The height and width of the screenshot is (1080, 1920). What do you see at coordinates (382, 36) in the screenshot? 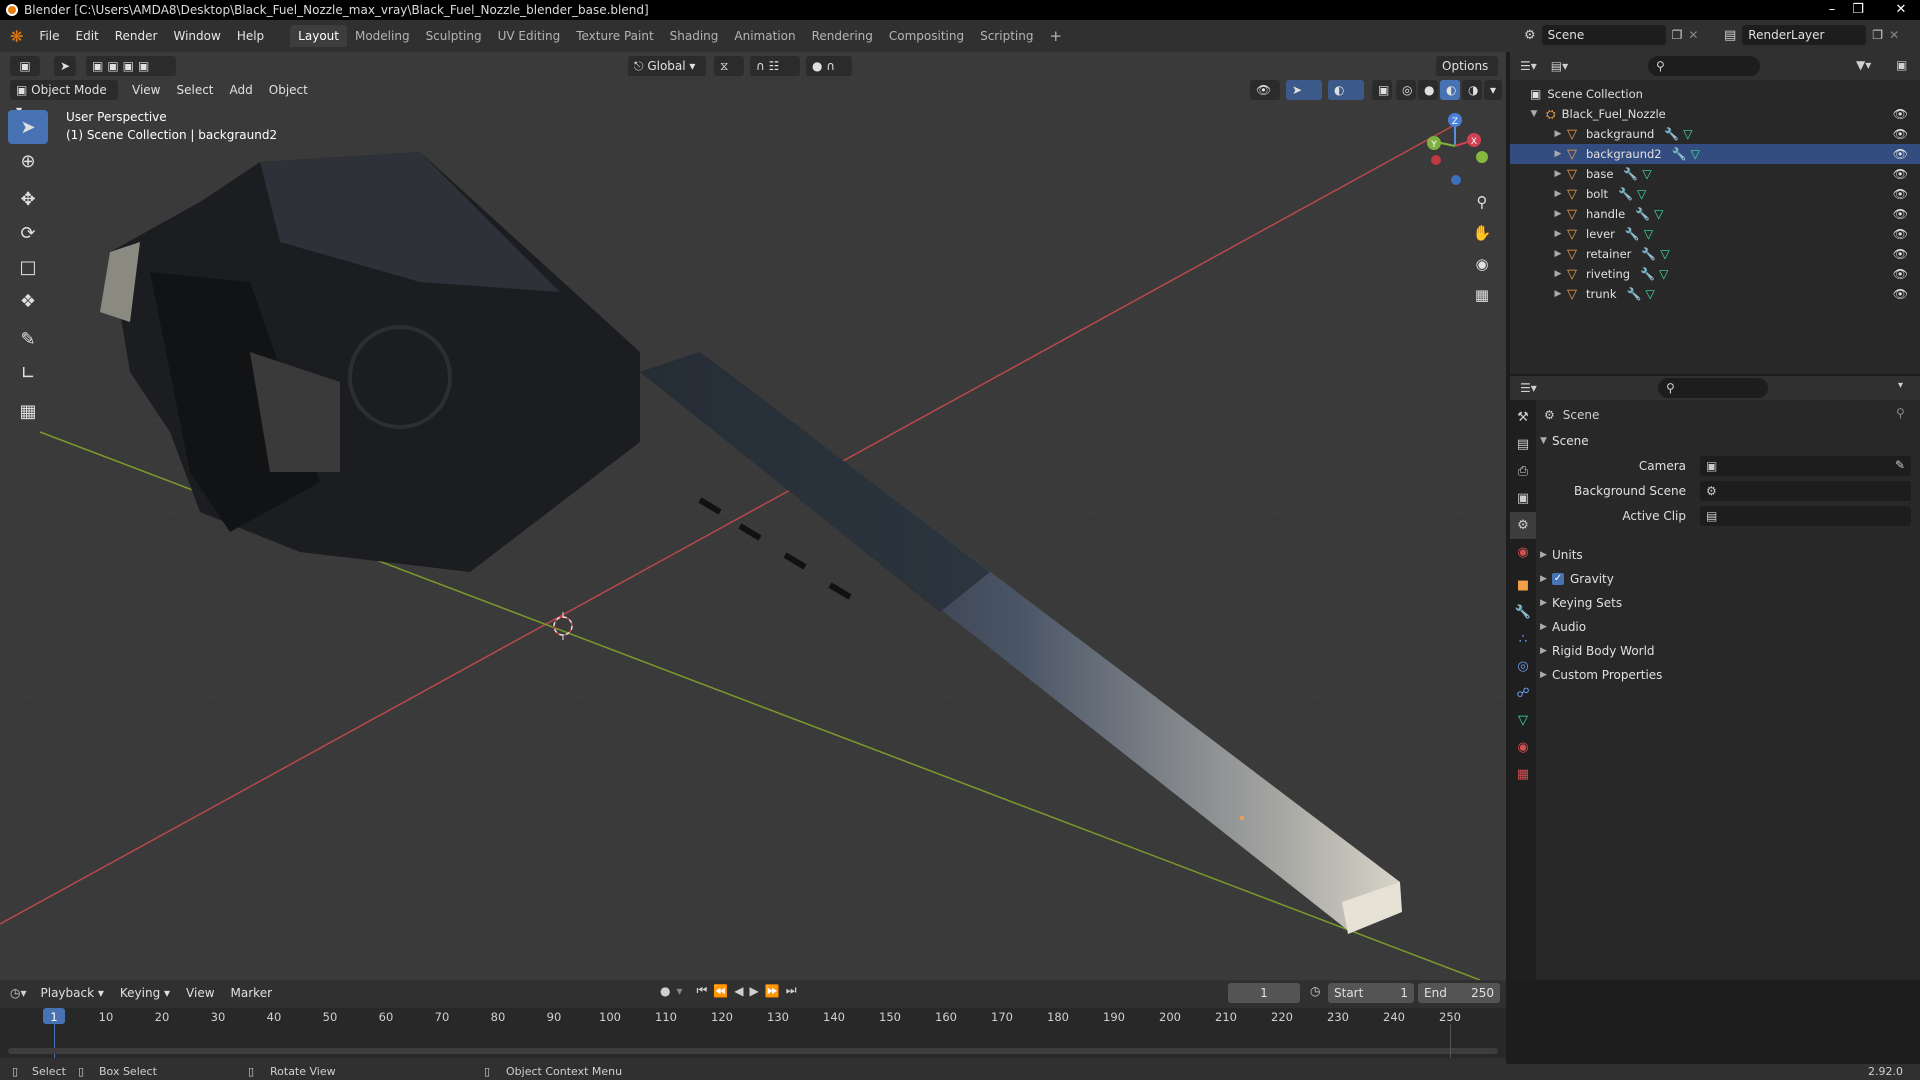
I see `tab-modeling: Modeling` at bounding box center [382, 36].